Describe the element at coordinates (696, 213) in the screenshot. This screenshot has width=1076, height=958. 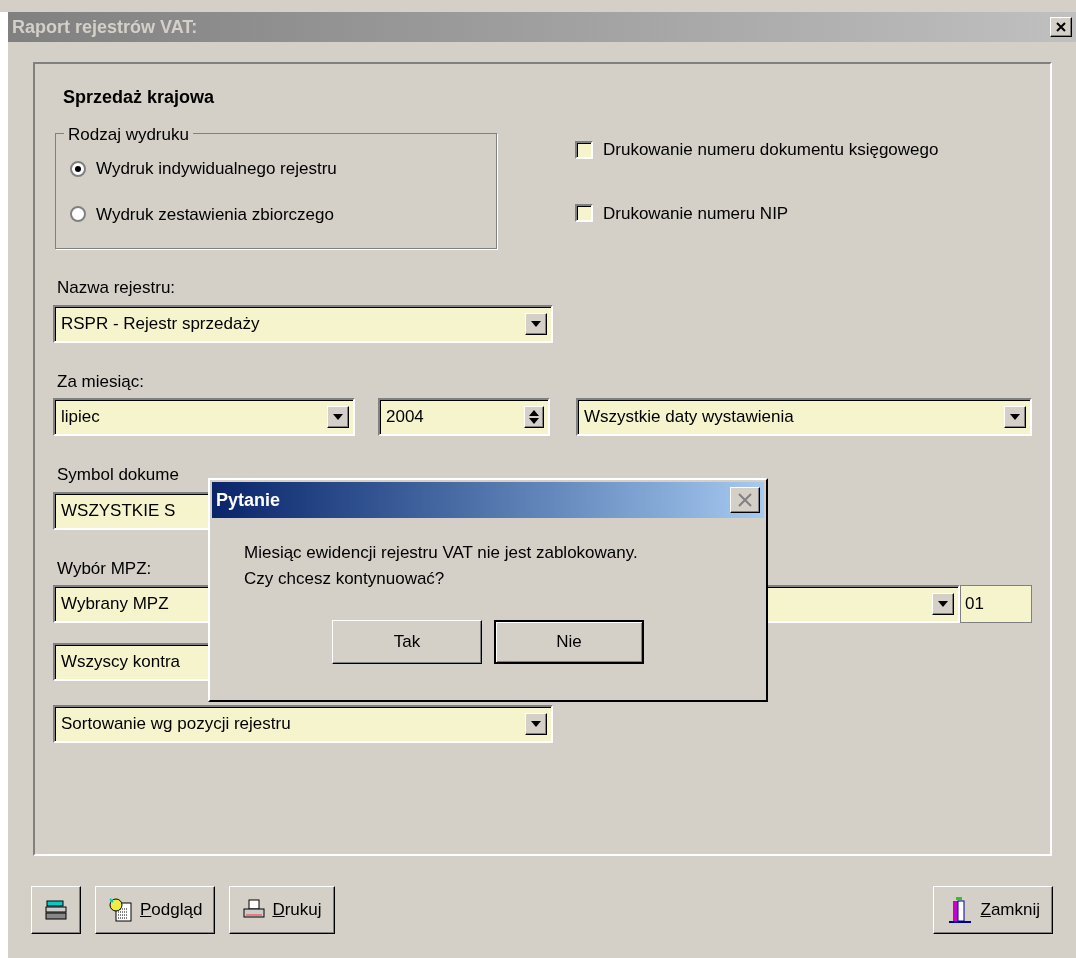
I see `checkbox-label: Drukowanie numeru NIP` at that location.